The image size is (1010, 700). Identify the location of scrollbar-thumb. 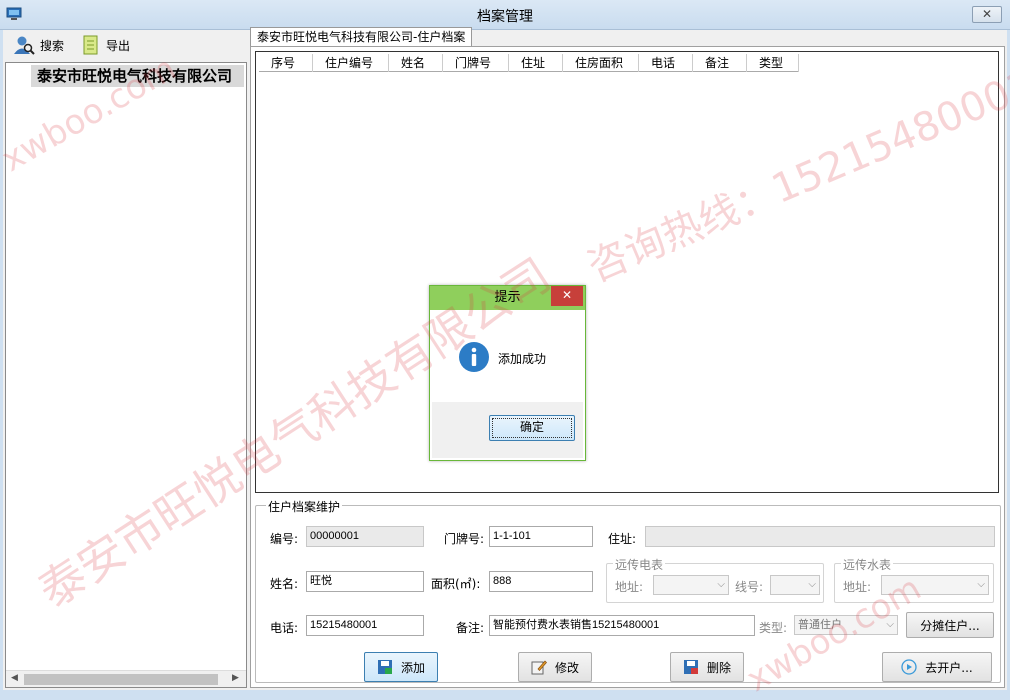
(121, 679).